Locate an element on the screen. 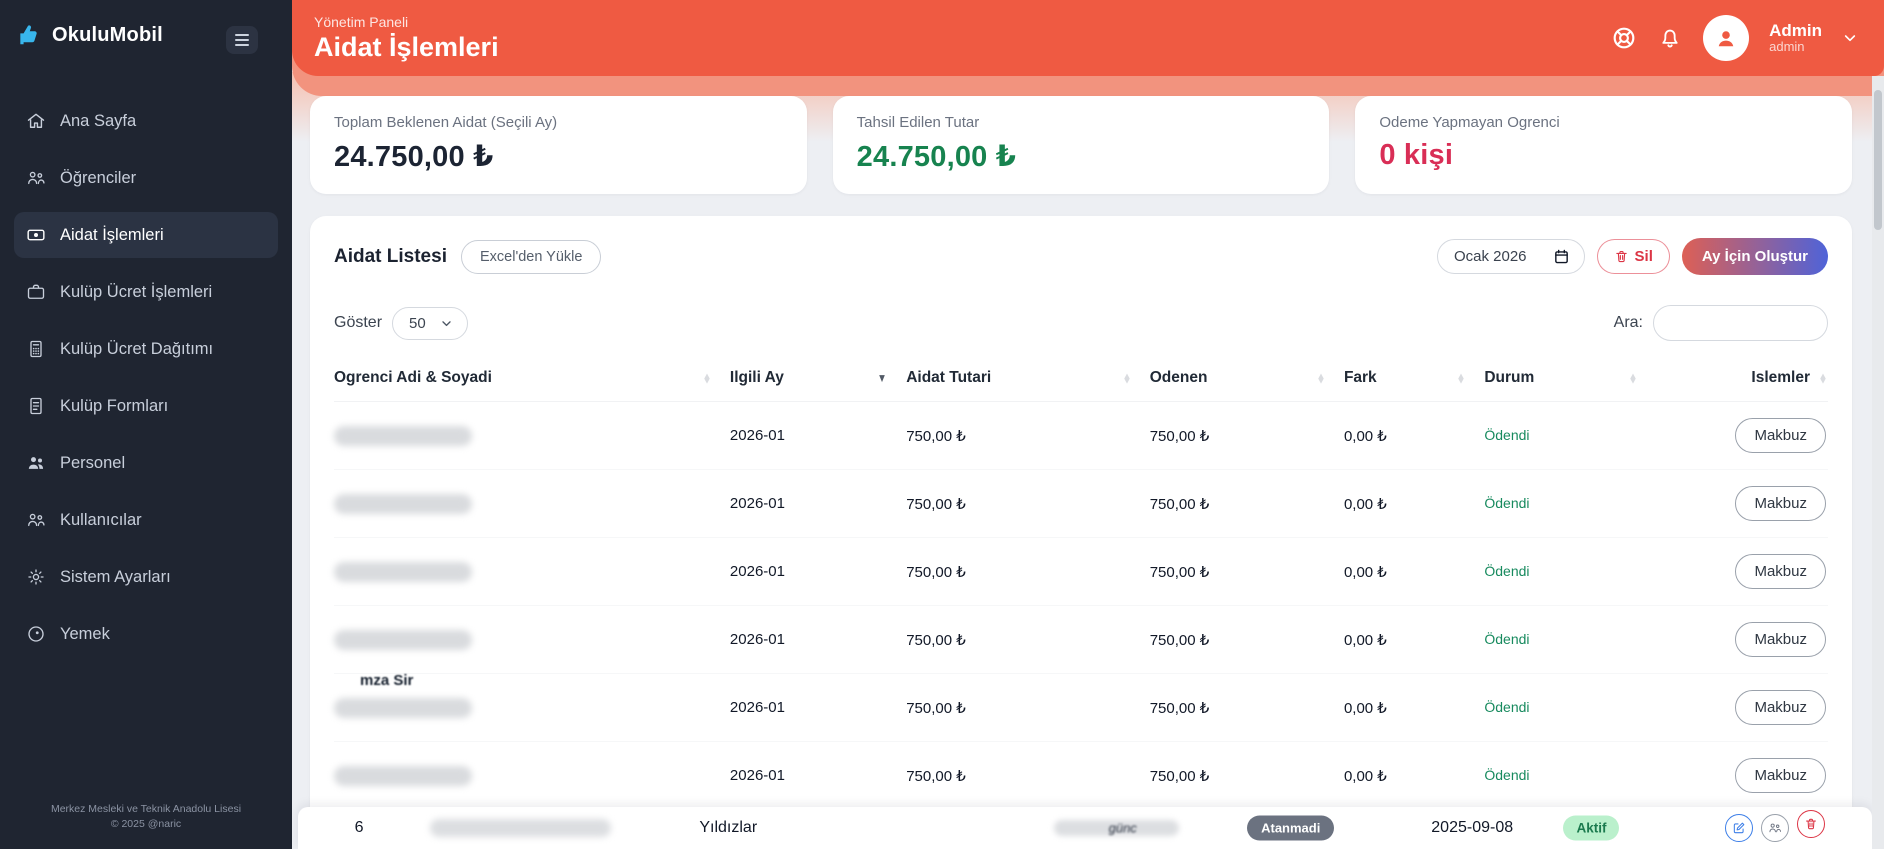 Image resolution: width=1884 pixels, height=849 pixels. column-header-actions: Islemler ◆ is located at coordinates (1742, 379).